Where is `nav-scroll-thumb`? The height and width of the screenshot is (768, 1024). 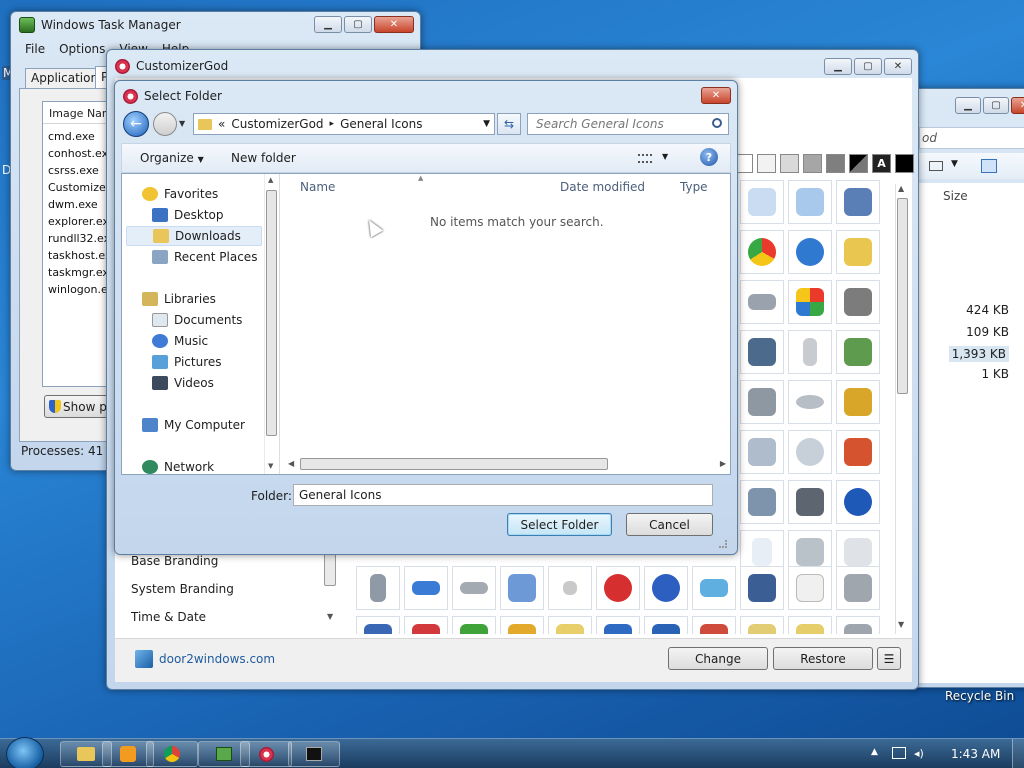 nav-scroll-thumb is located at coordinates (271, 313).